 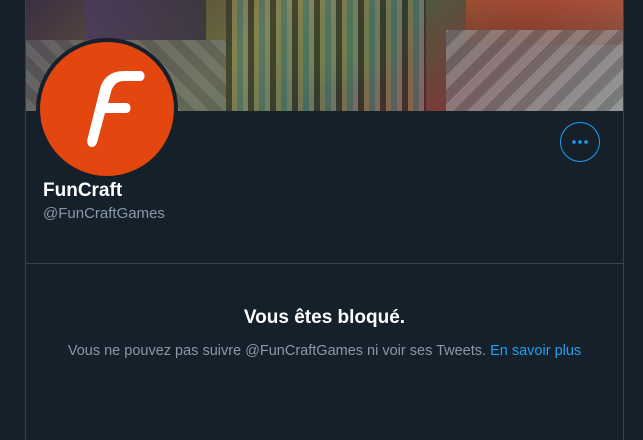 I want to click on more-horizontal-icon, so click(x=580, y=142).